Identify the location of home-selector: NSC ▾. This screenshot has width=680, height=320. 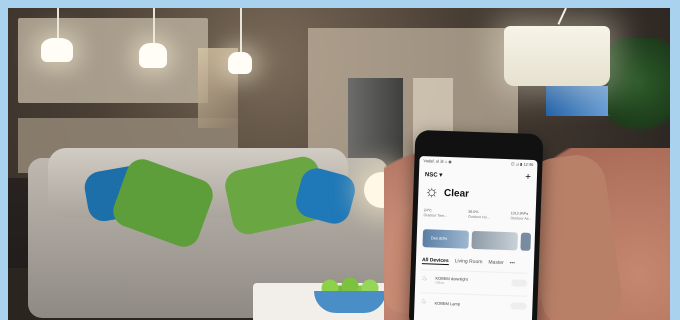
(434, 175).